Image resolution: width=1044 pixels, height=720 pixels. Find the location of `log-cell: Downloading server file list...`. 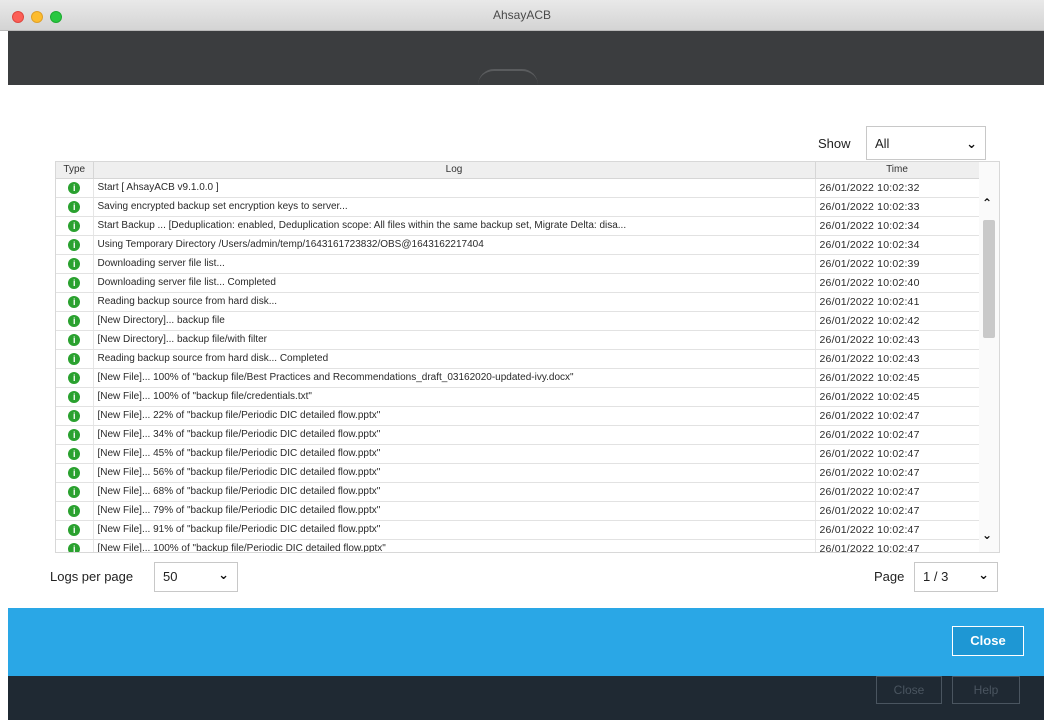

log-cell: Downloading server file list... is located at coordinates (454, 264).